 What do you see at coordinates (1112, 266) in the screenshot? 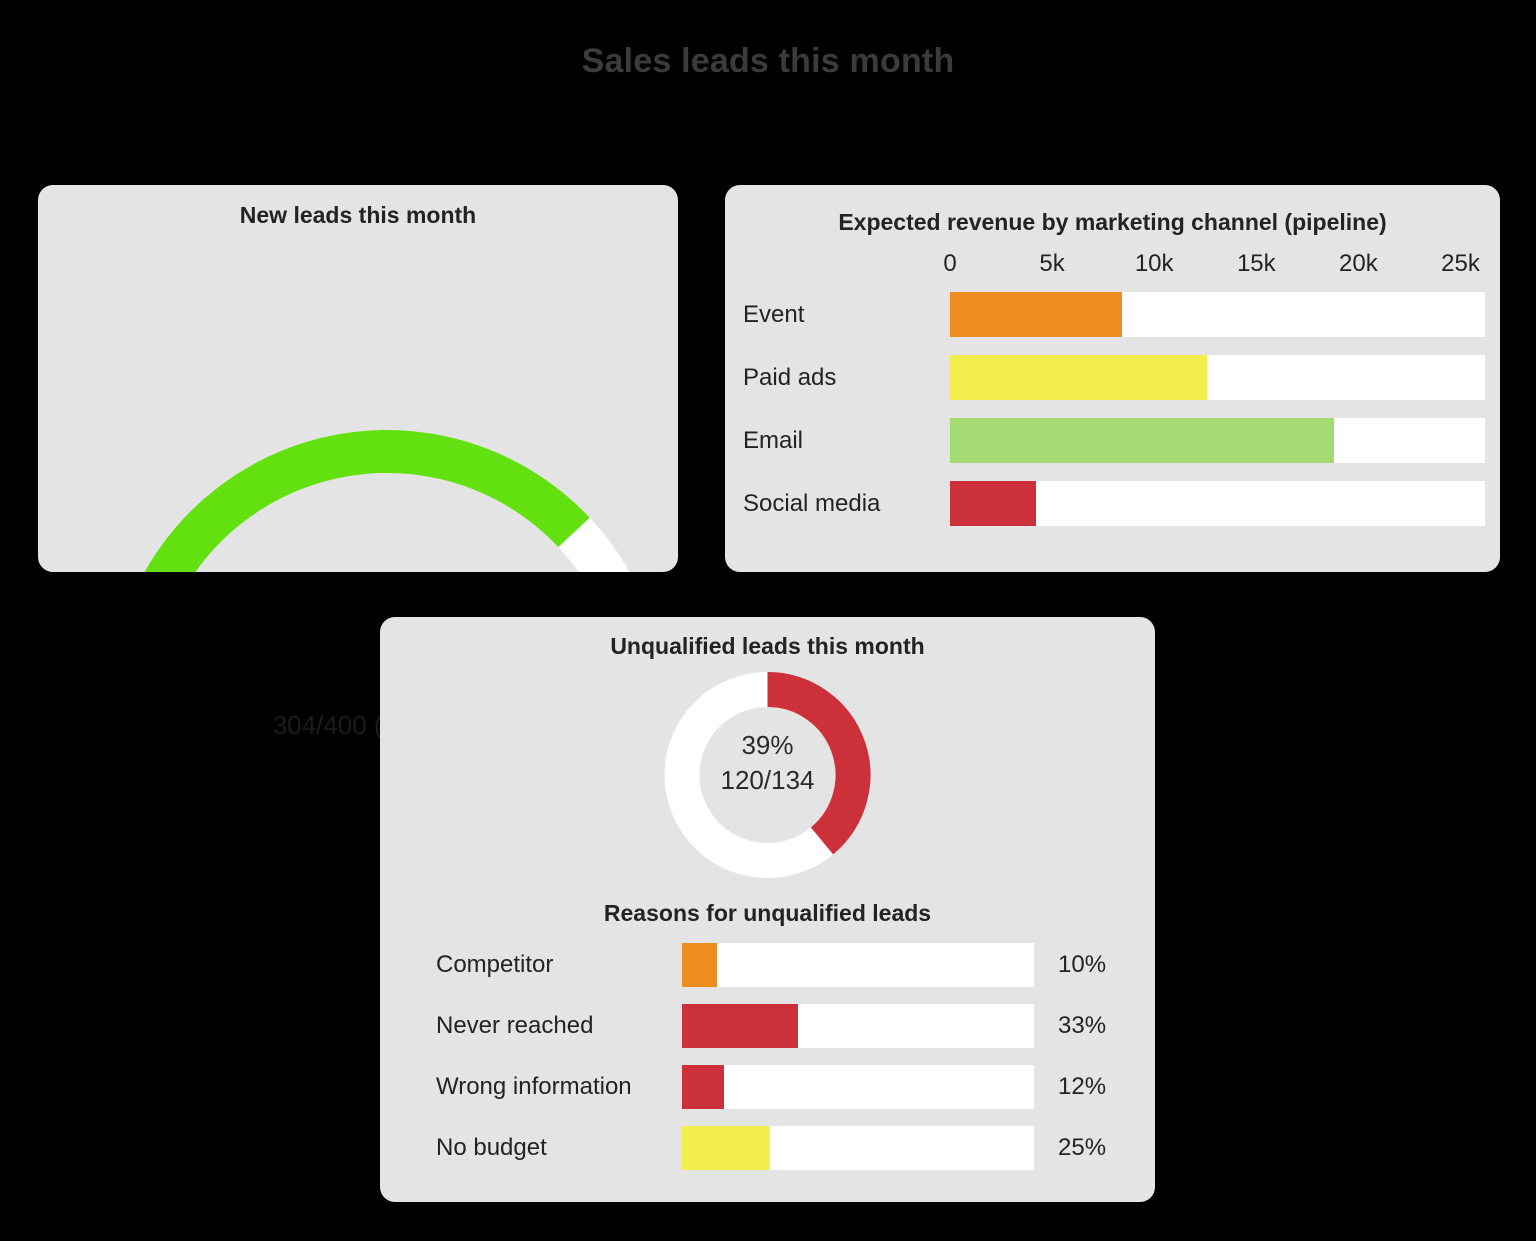
I see `pipeline-x-axis: 0 5k 10k 15k 20k 25k` at bounding box center [1112, 266].